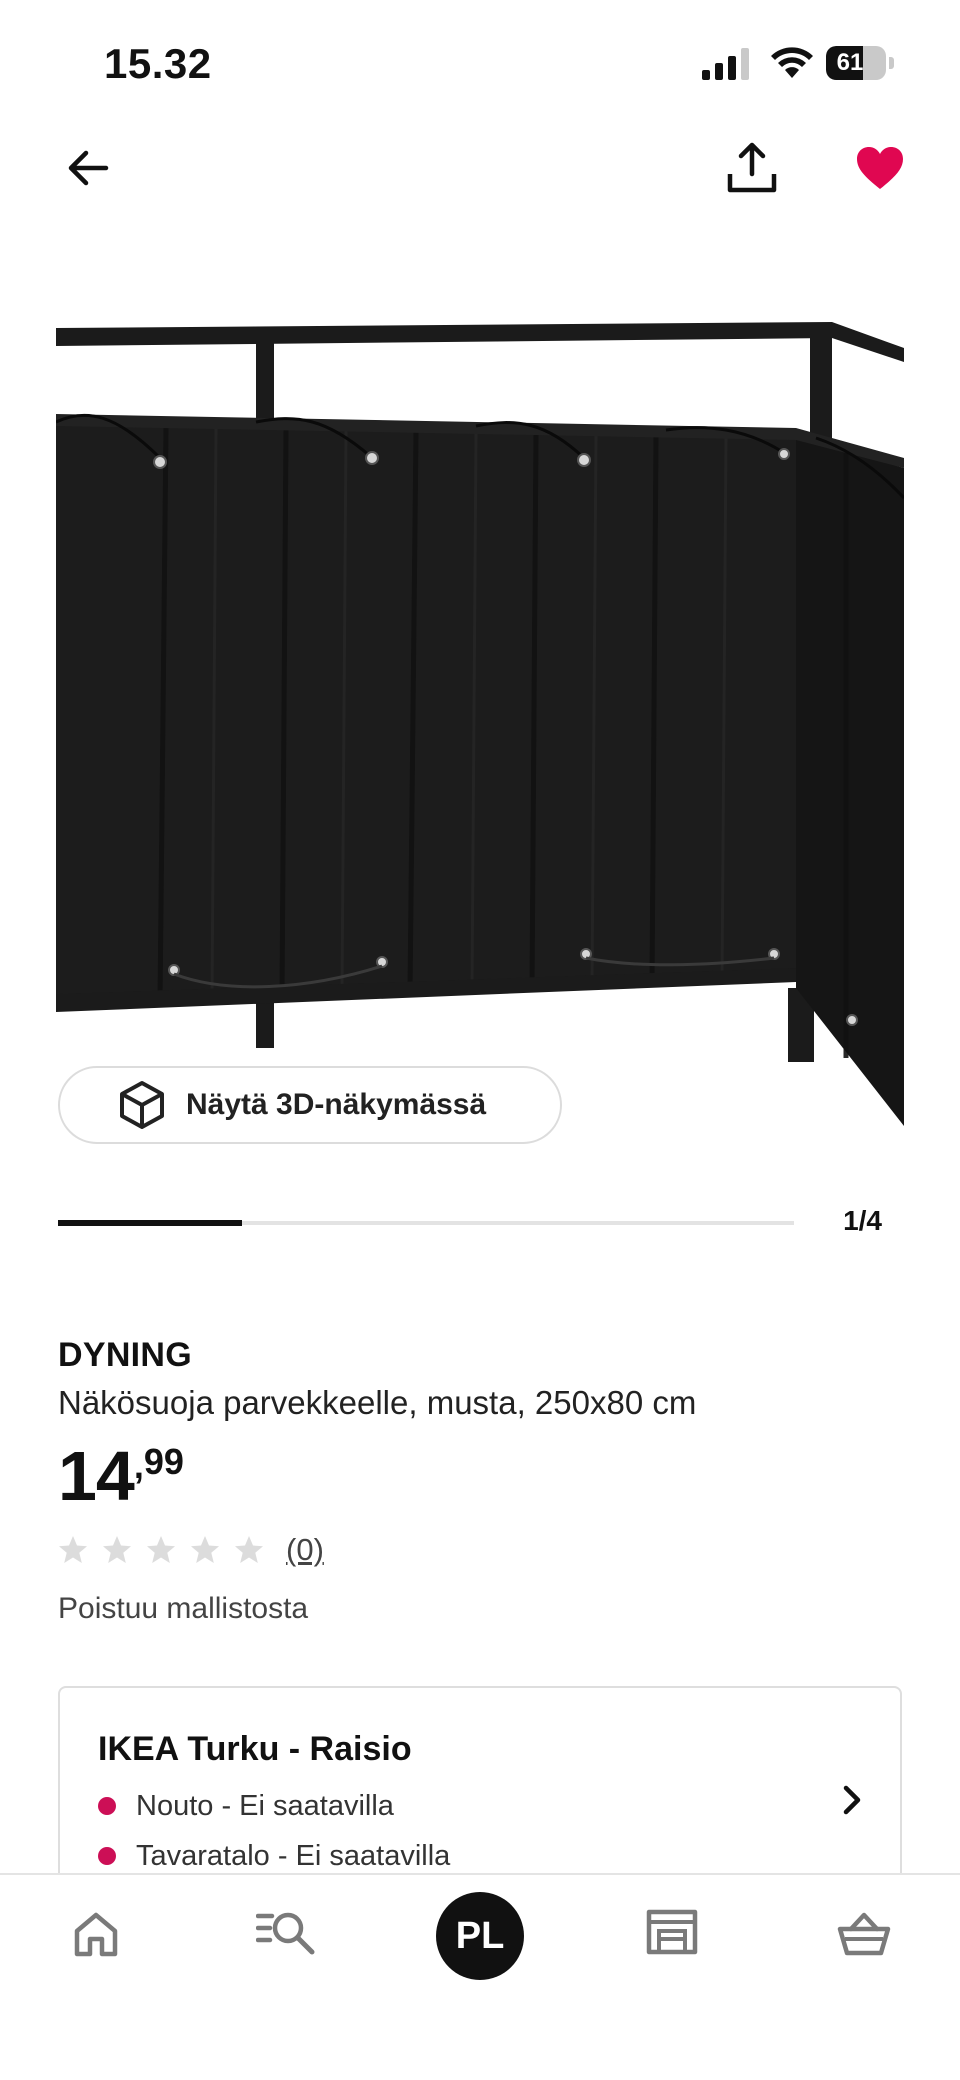 The width and height of the screenshot is (960, 2080). What do you see at coordinates (265, 1805) in the screenshot?
I see `availability-label: Nouto - Ei saatavilla` at bounding box center [265, 1805].